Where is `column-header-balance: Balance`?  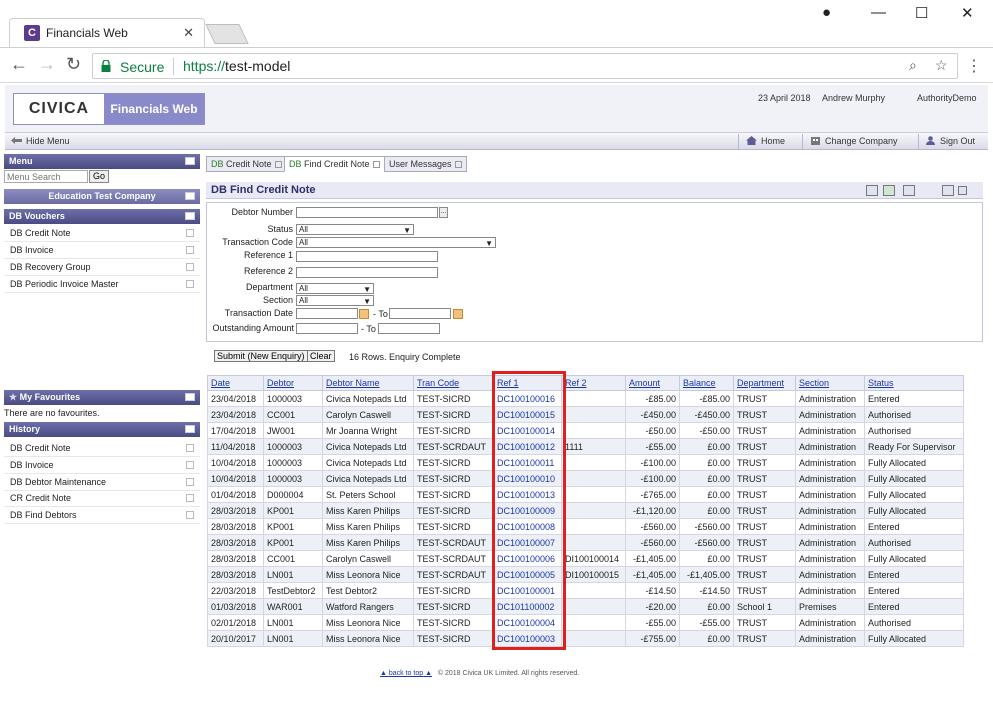
column-header-balance: Balance is located at coordinates (706, 383).